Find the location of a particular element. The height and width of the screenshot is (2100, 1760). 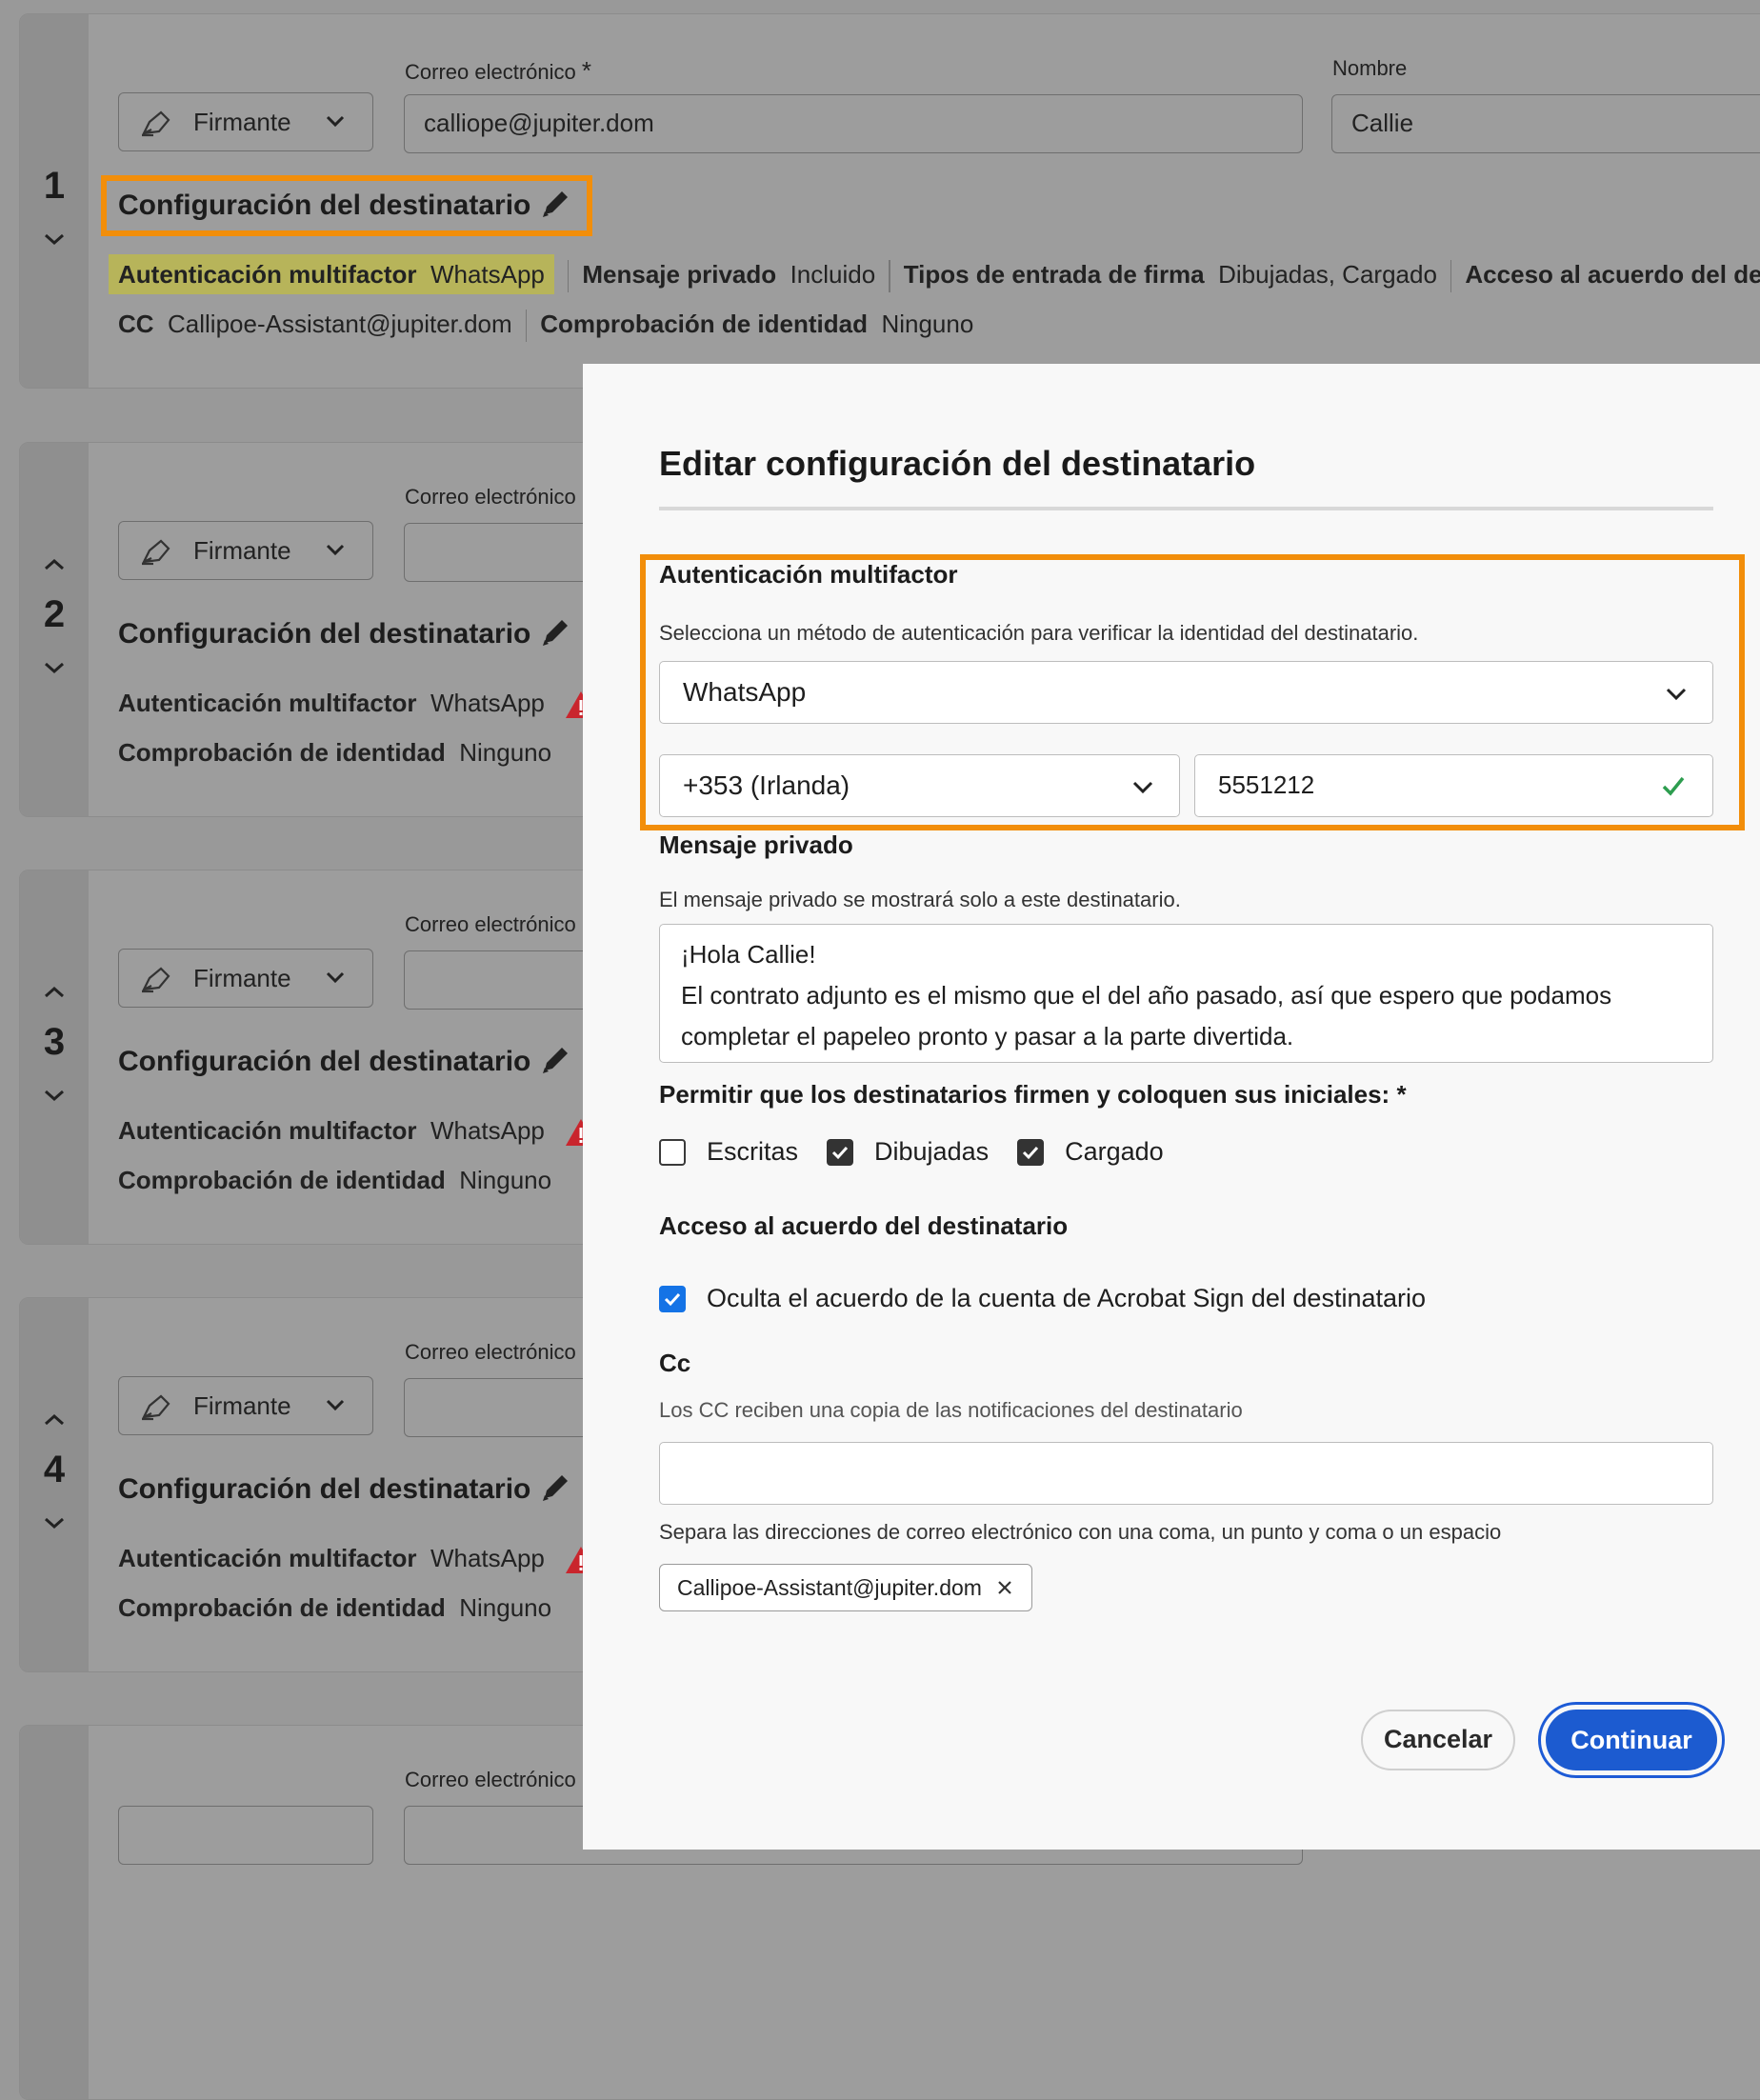

hide-agreement-checkbox is located at coordinates (672, 1298).